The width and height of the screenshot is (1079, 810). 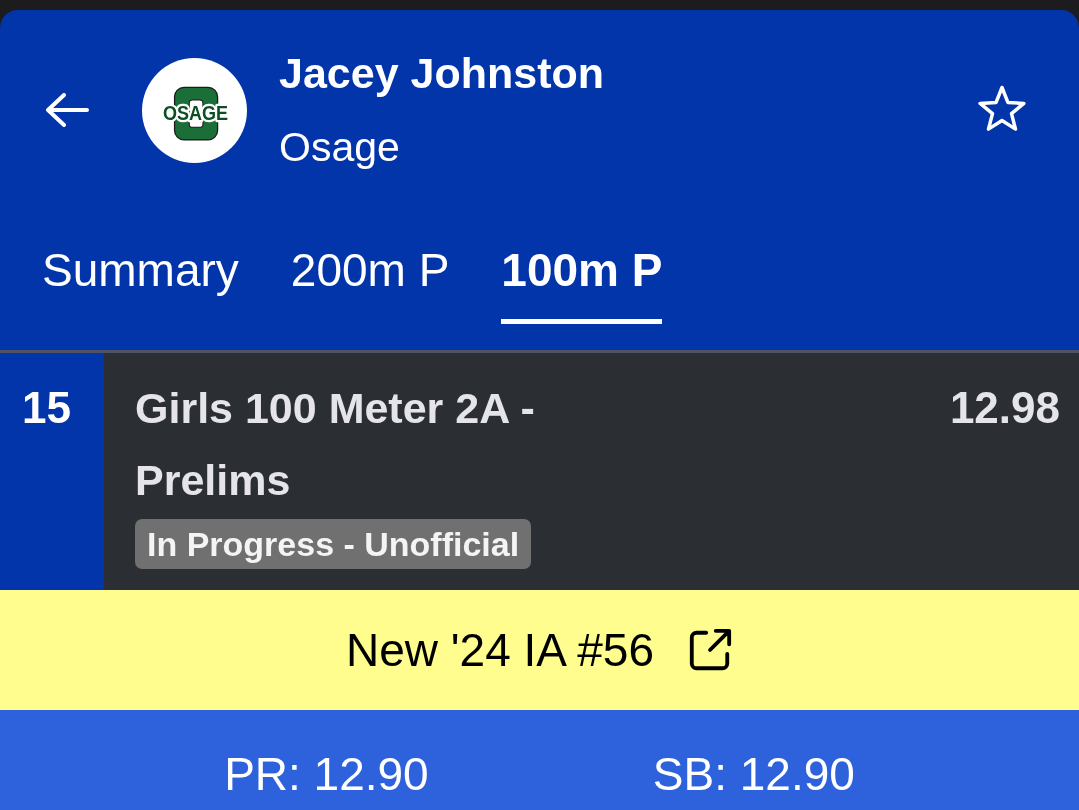 What do you see at coordinates (335, 444) in the screenshot?
I see `event-title: Girls 100 Meter 2A - Prelims` at bounding box center [335, 444].